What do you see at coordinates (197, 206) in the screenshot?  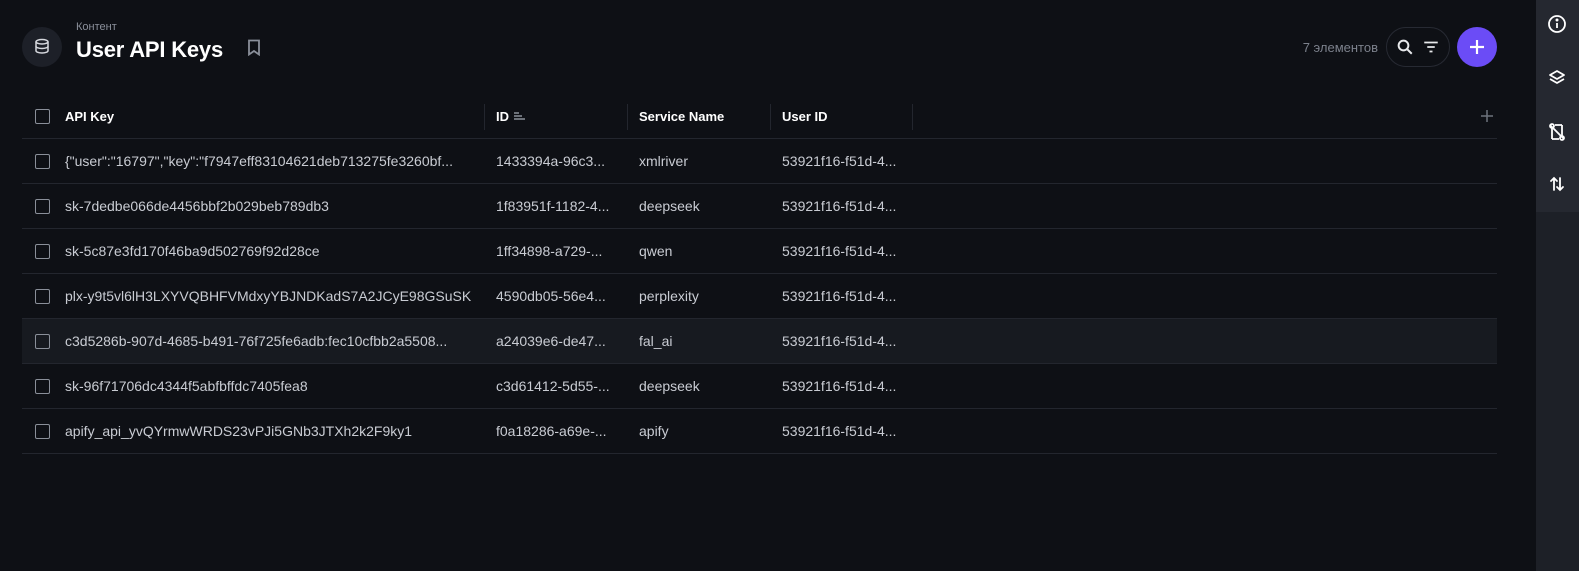 I see `cell-api-key: sk-7dedbe066de4456bbf2b029beb789db3` at bounding box center [197, 206].